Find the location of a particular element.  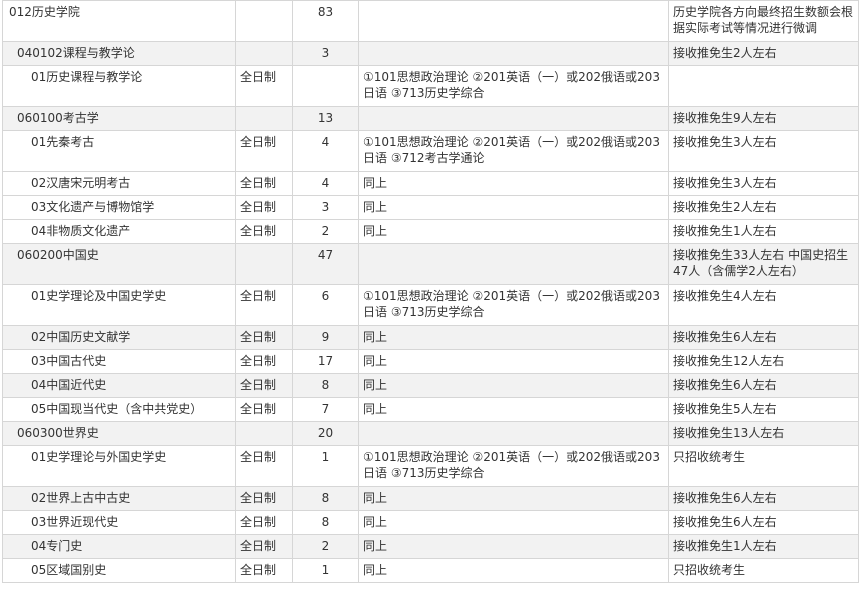

program-name-cell: 05区域国别史 is located at coordinates (119, 570).